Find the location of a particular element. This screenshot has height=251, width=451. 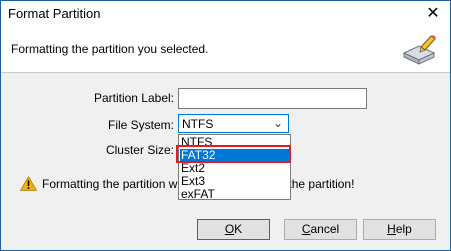

fat32-highlight-box is located at coordinates (233, 154).